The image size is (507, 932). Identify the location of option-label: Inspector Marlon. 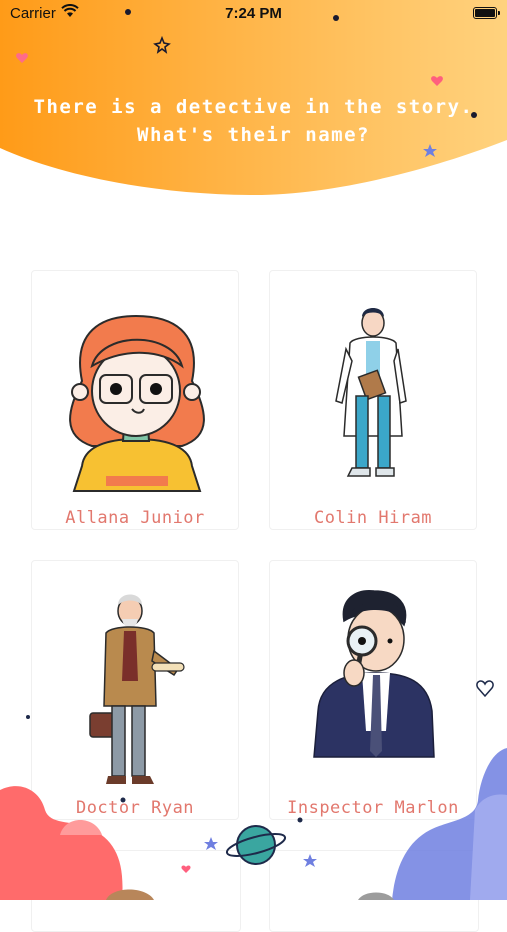
(373, 808).